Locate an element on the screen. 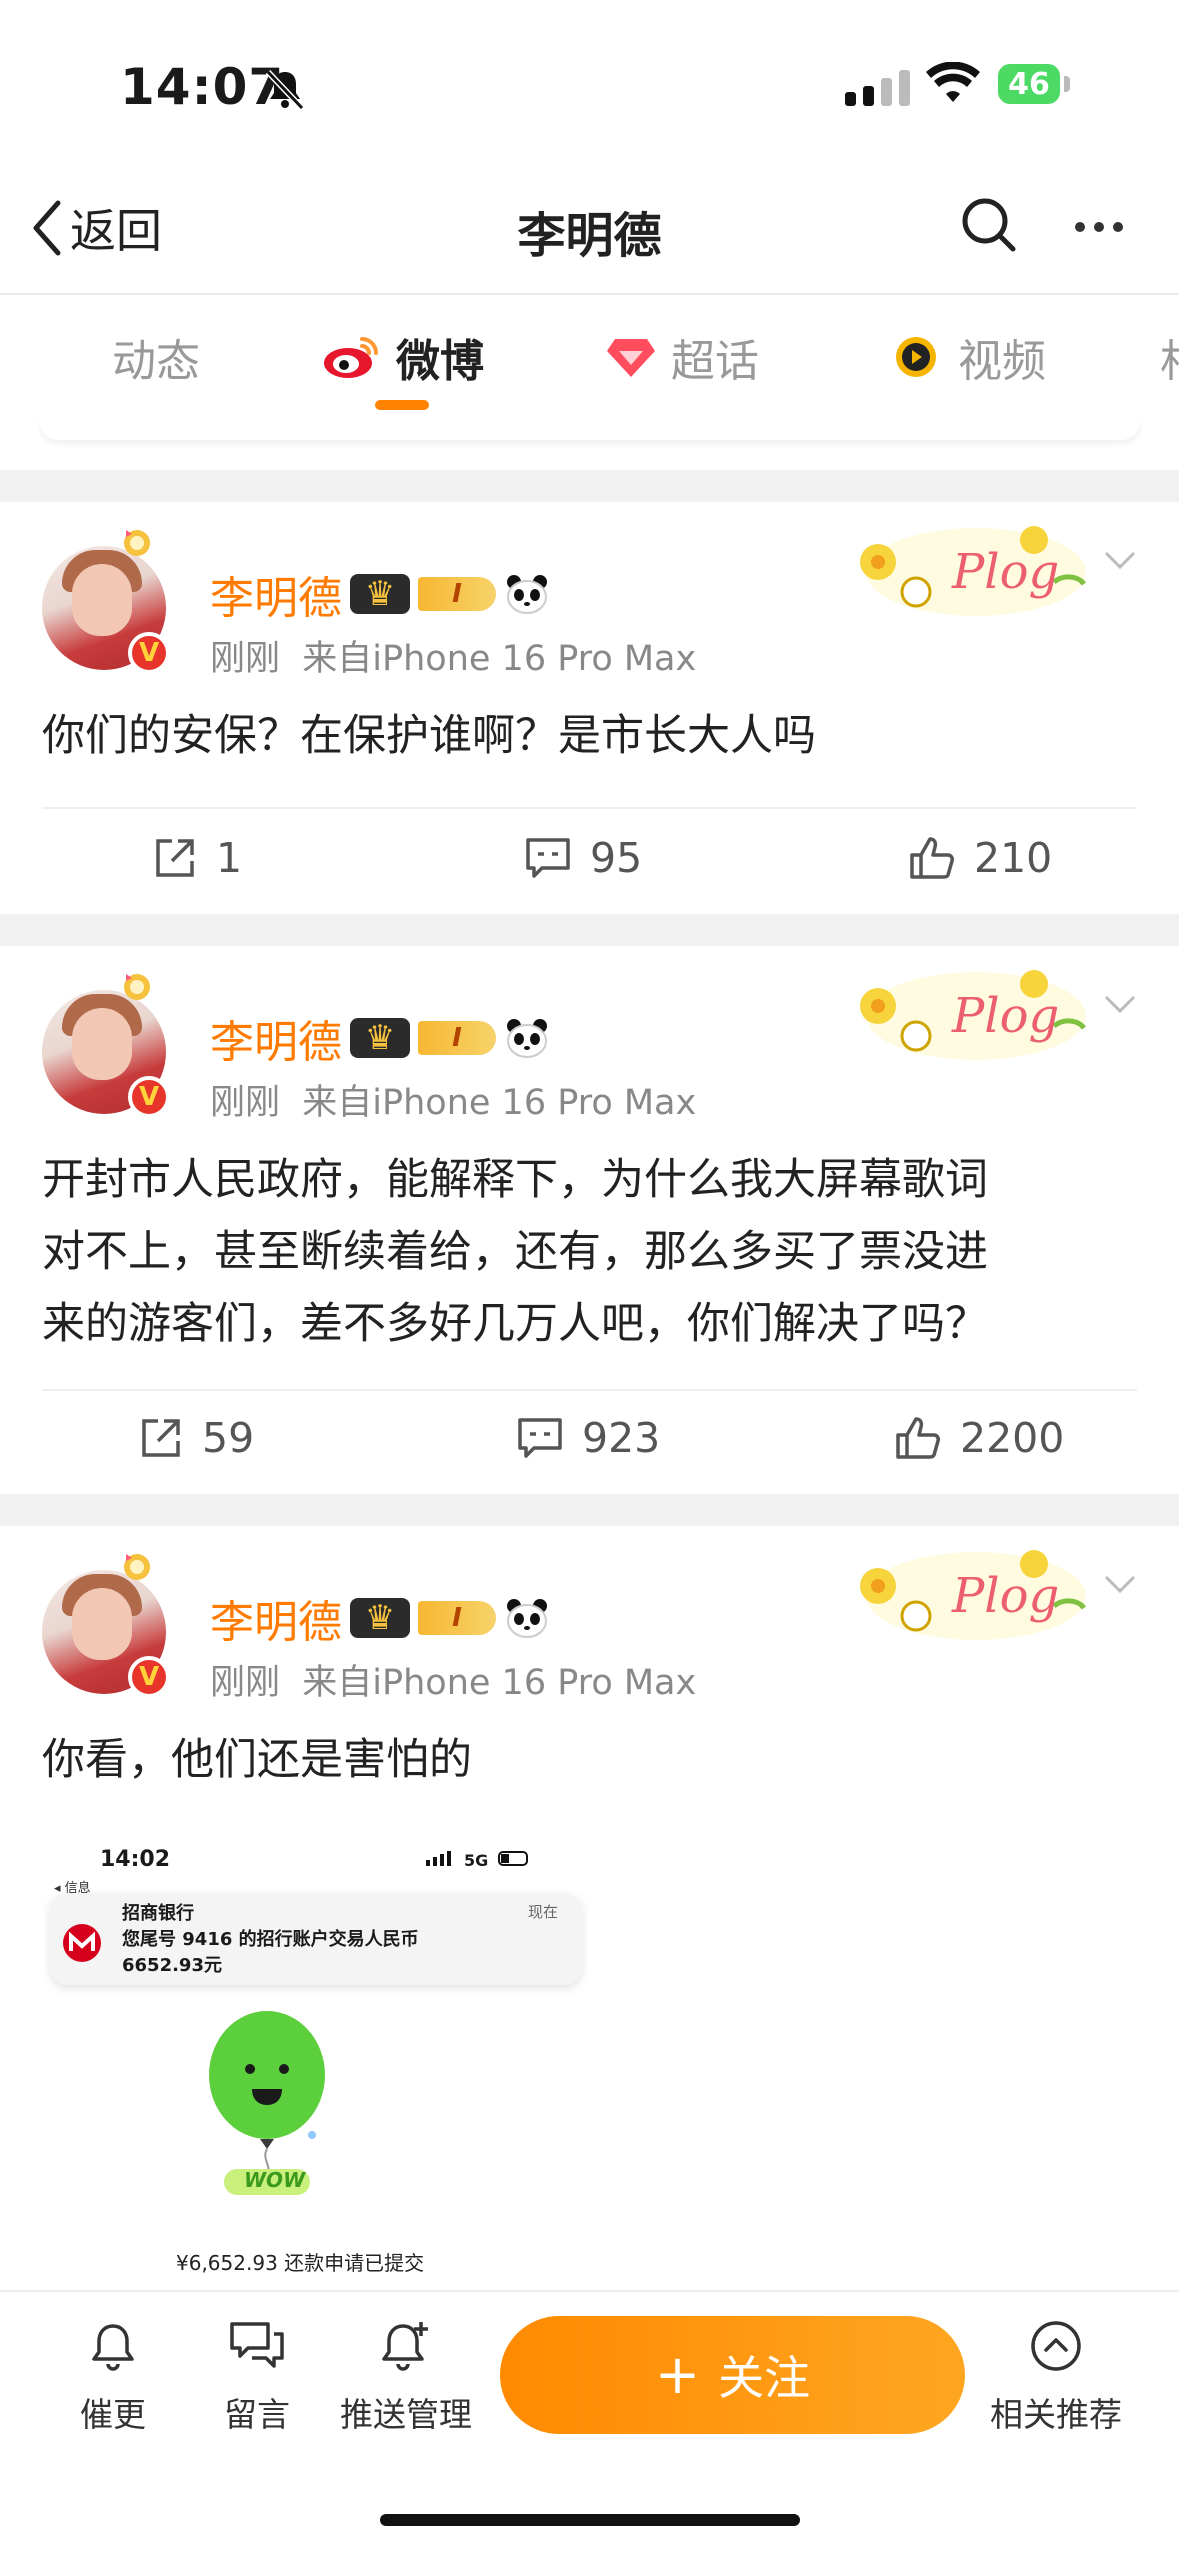  repost-button: 1 is located at coordinates (197, 858).